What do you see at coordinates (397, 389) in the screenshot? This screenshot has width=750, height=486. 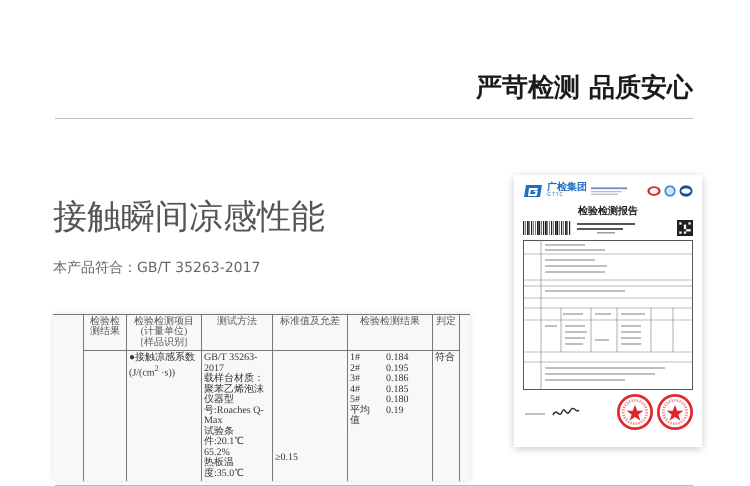 I see `table-cell: 0.185` at bounding box center [397, 389].